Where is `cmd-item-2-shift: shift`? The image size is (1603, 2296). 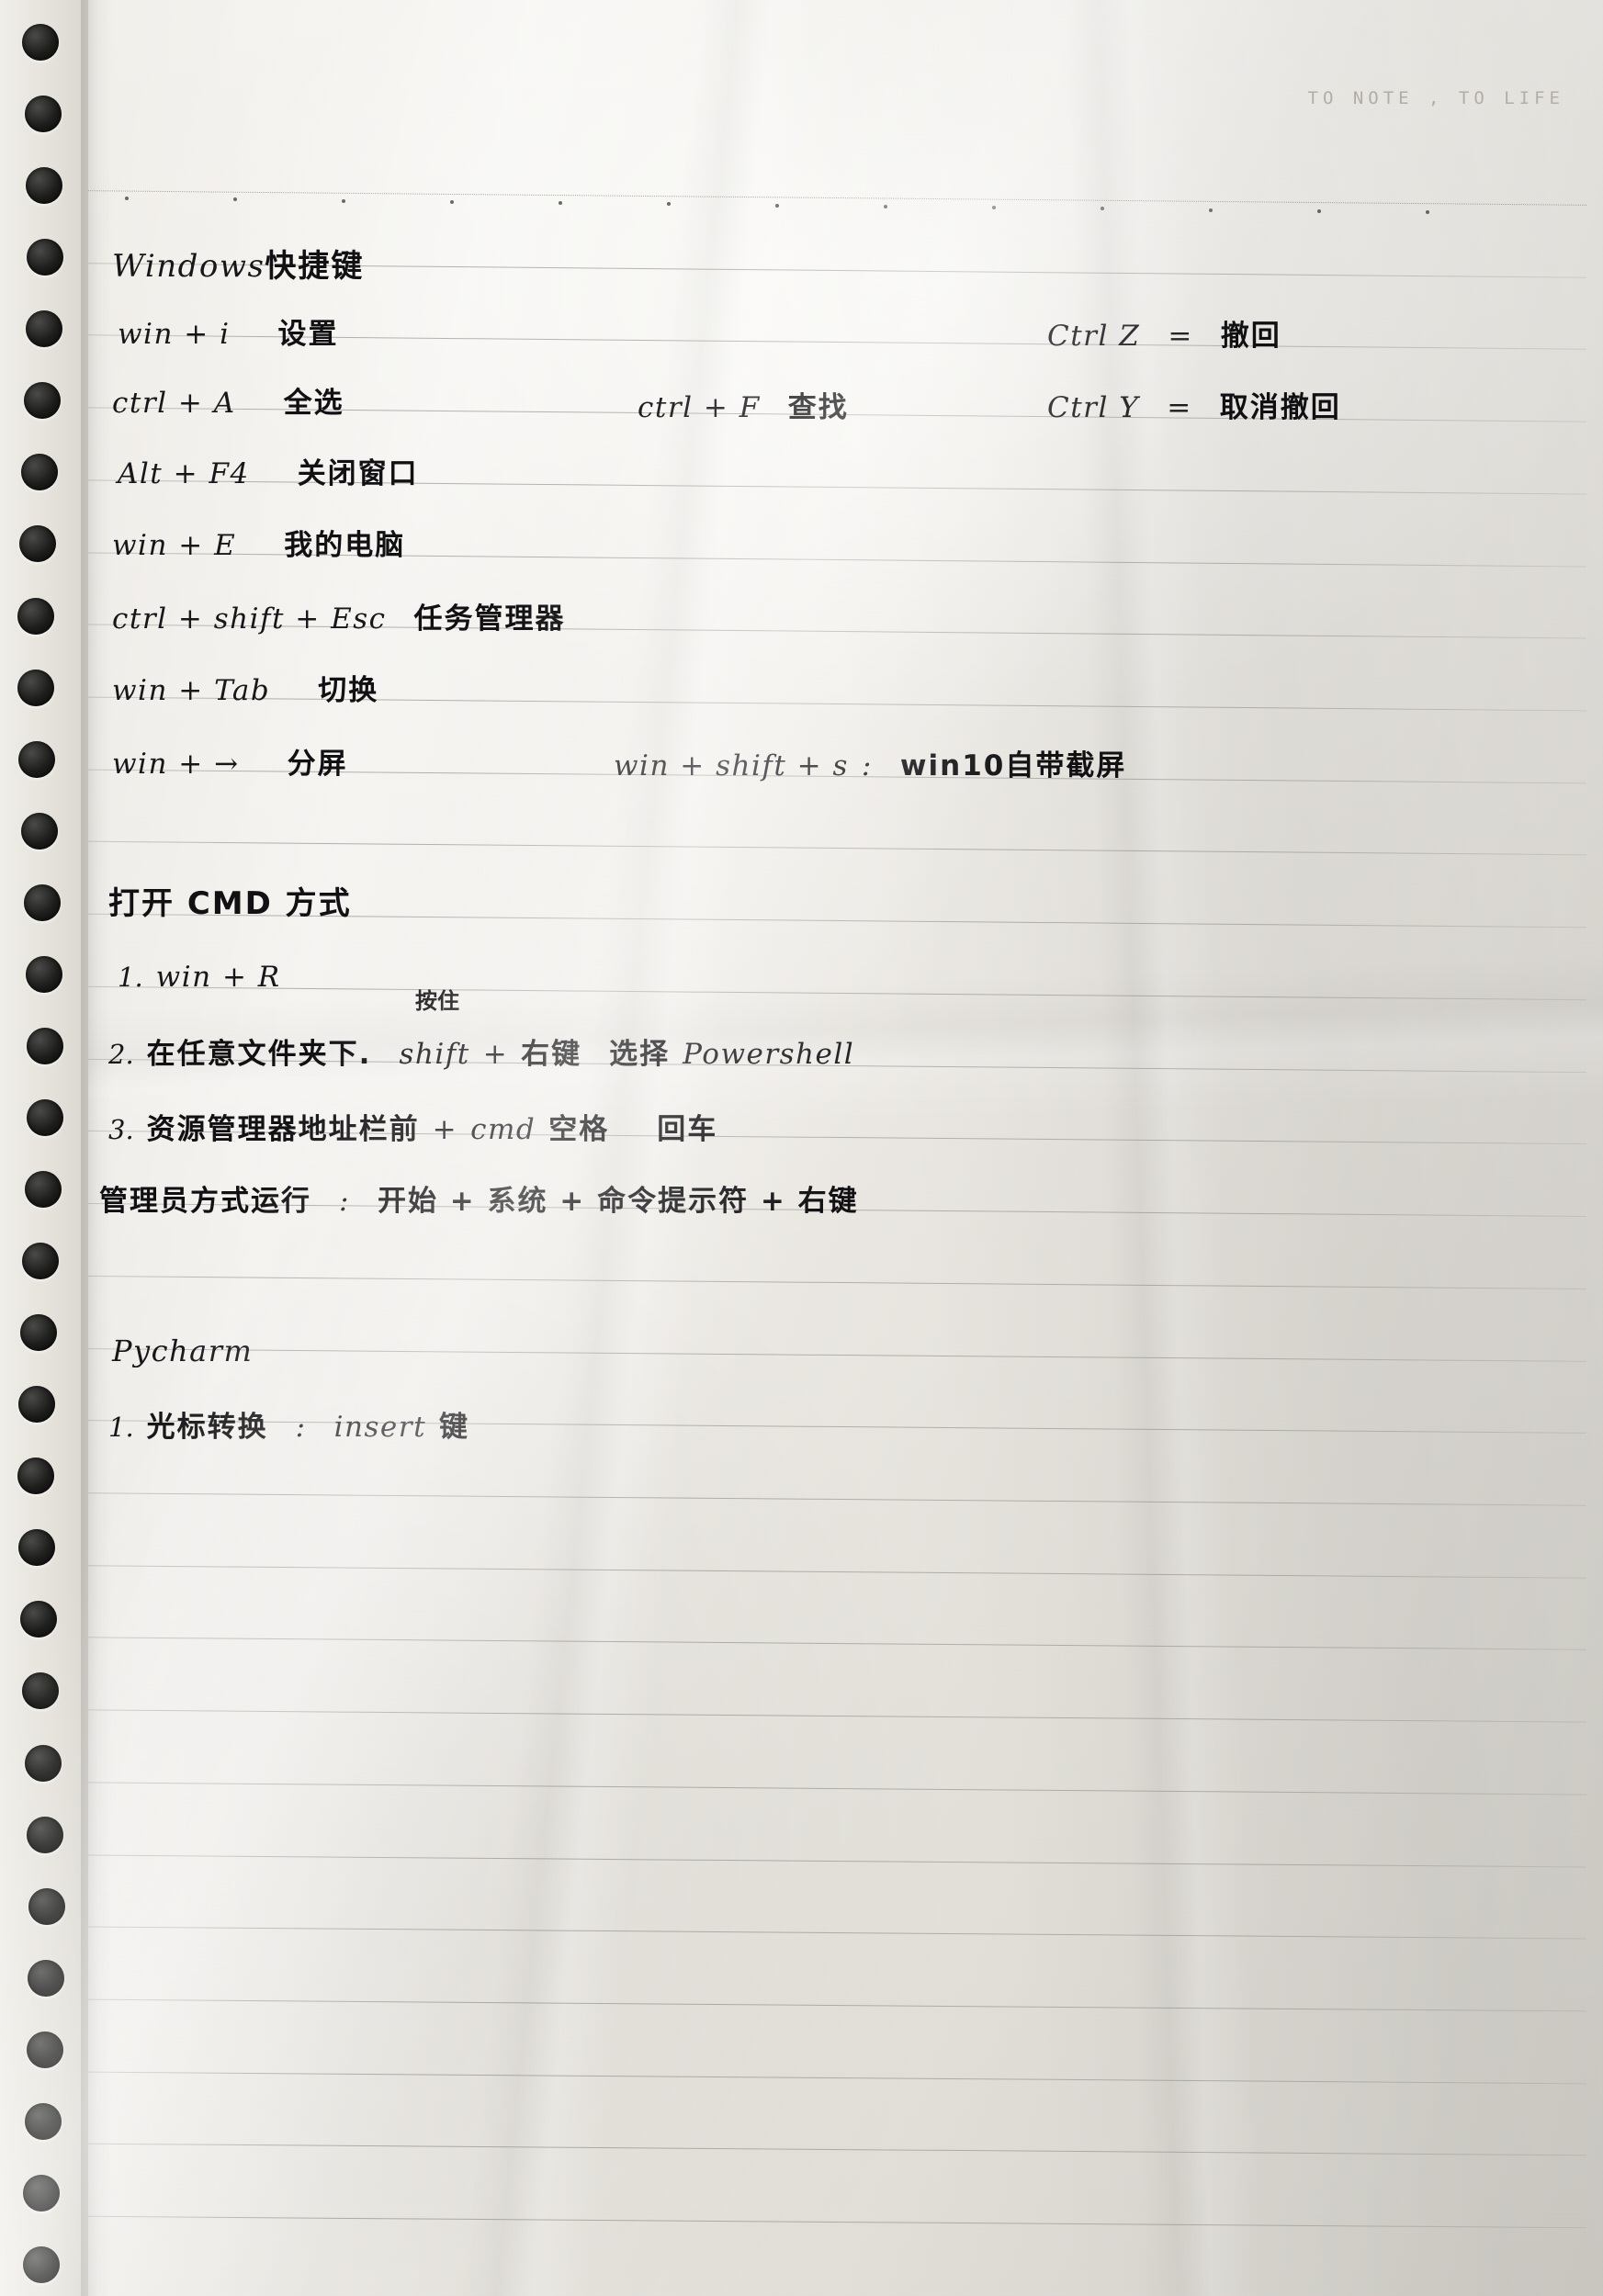 cmd-item-2-shift: shift is located at coordinates (434, 1054).